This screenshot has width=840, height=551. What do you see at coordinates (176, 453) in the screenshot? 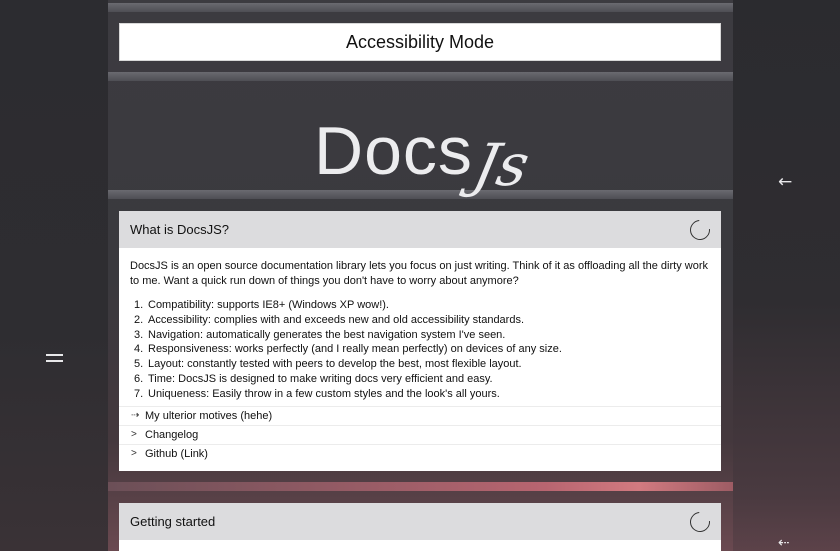
I see `toggle-label: Github (Link)` at bounding box center [176, 453].